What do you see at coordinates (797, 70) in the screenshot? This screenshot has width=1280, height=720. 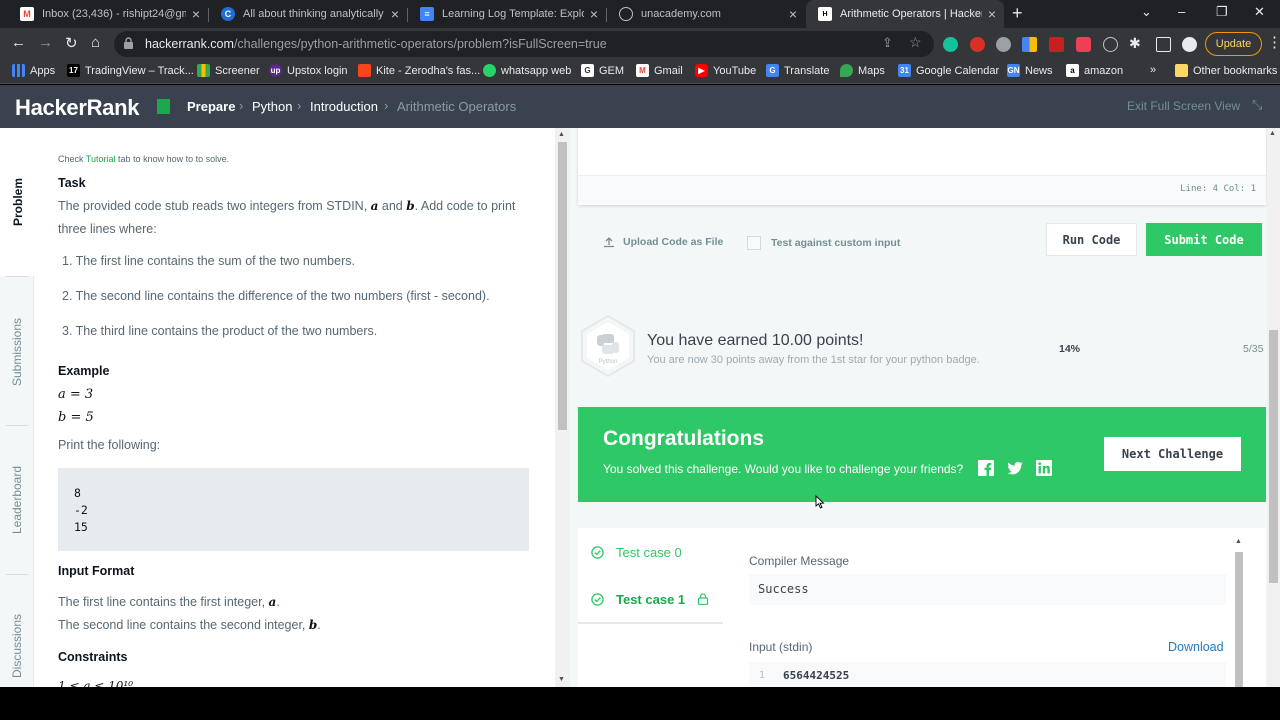 I see `bookmark-translate: G Translate` at bounding box center [797, 70].